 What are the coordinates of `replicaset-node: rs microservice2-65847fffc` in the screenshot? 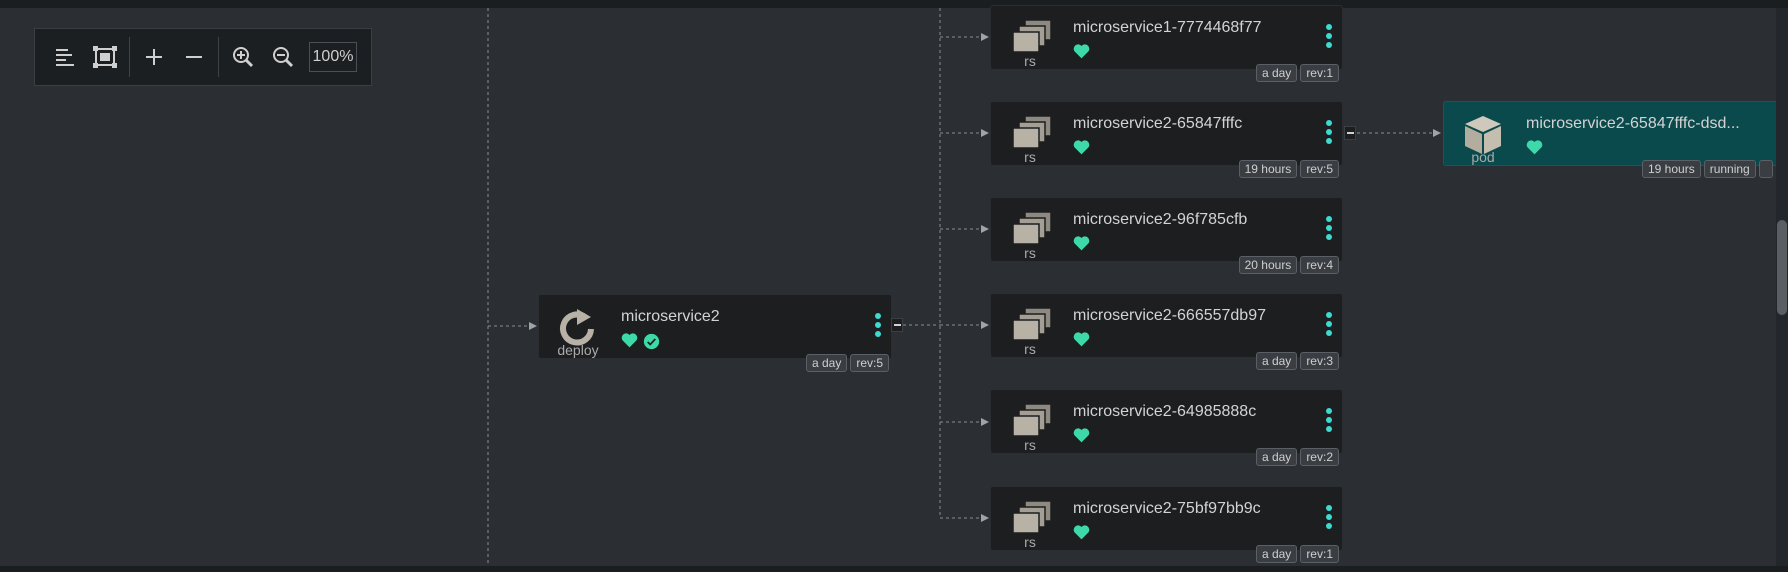 It's located at (1166, 133).